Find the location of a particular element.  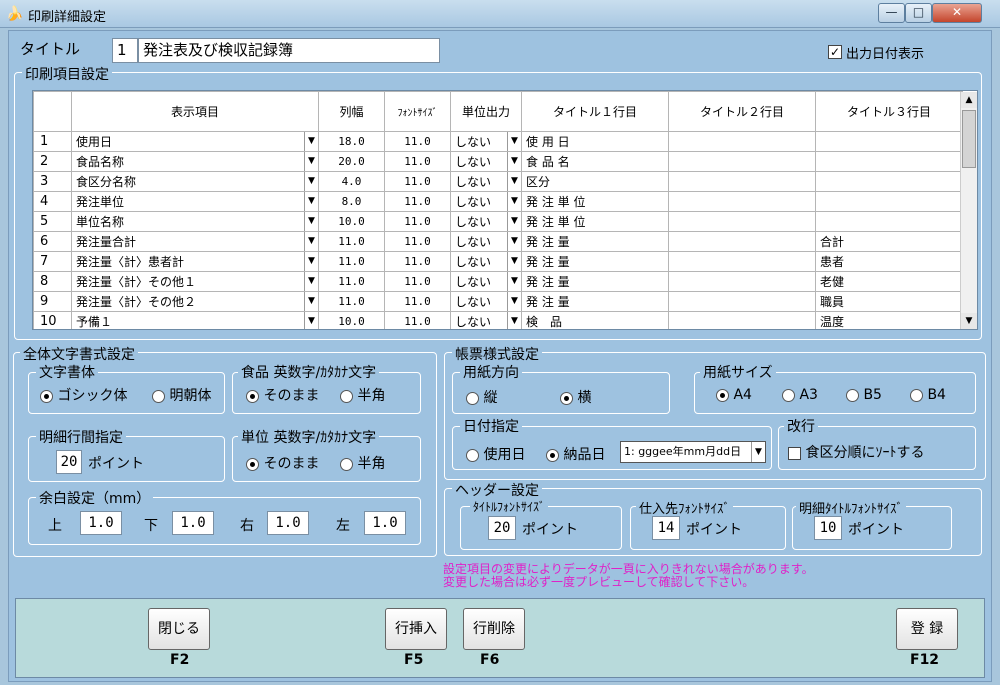

margin-bottom-input: 1.0 is located at coordinates (193, 523).